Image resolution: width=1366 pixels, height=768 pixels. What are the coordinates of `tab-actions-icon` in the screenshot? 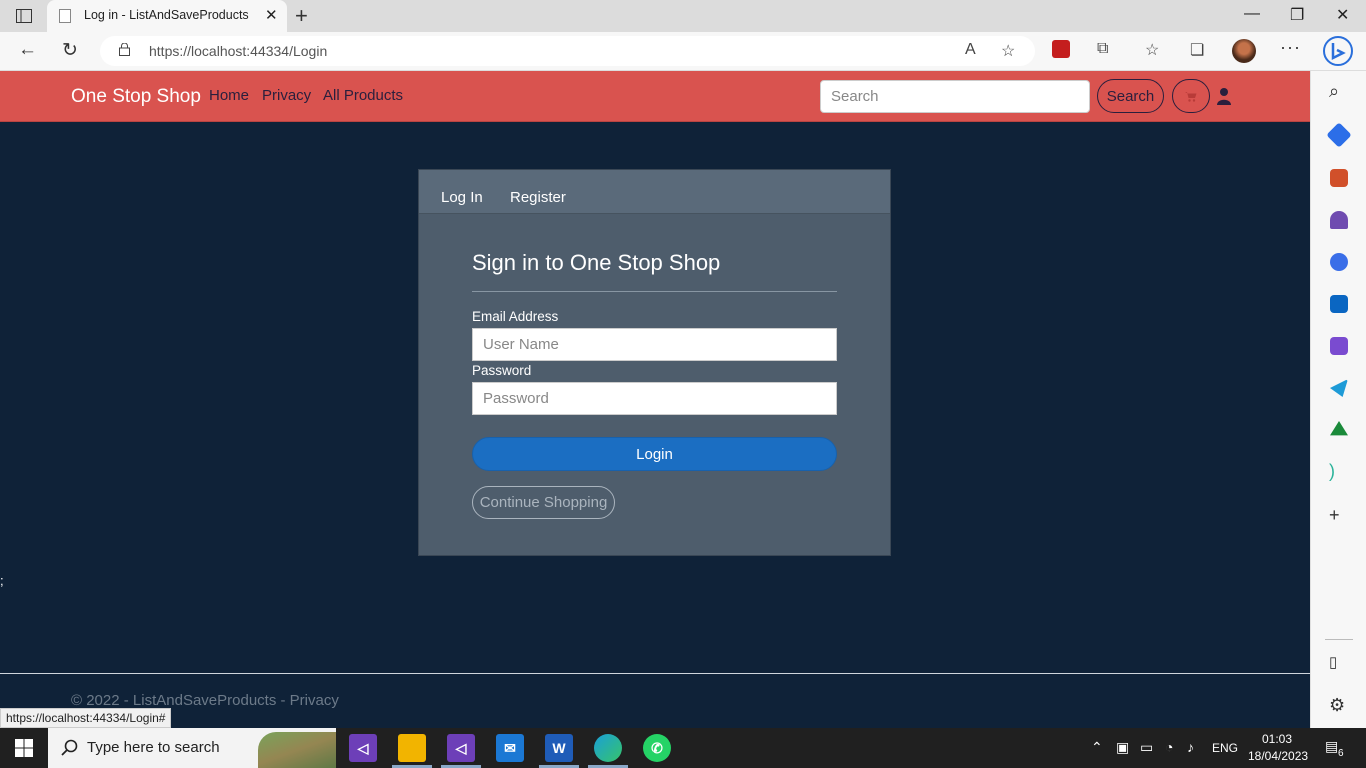 It's located at (24, 16).